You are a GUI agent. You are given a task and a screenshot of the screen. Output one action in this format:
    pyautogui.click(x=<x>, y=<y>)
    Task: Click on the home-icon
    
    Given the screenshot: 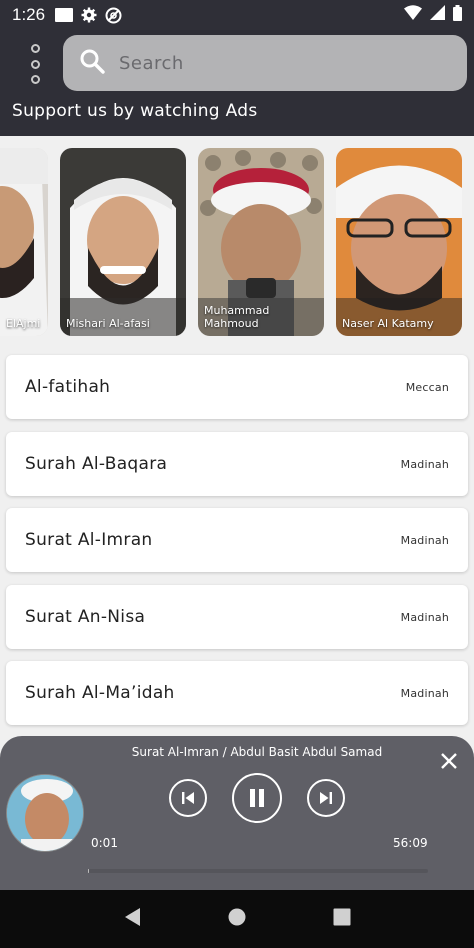 What is the action you would take?
    pyautogui.click(x=237, y=919)
    